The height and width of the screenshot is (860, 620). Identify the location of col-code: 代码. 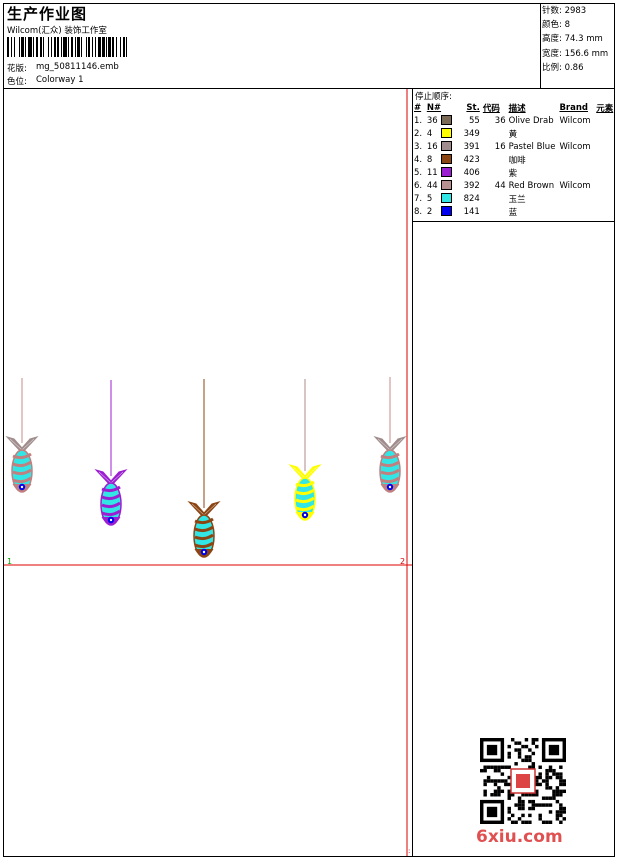
(491, 108).